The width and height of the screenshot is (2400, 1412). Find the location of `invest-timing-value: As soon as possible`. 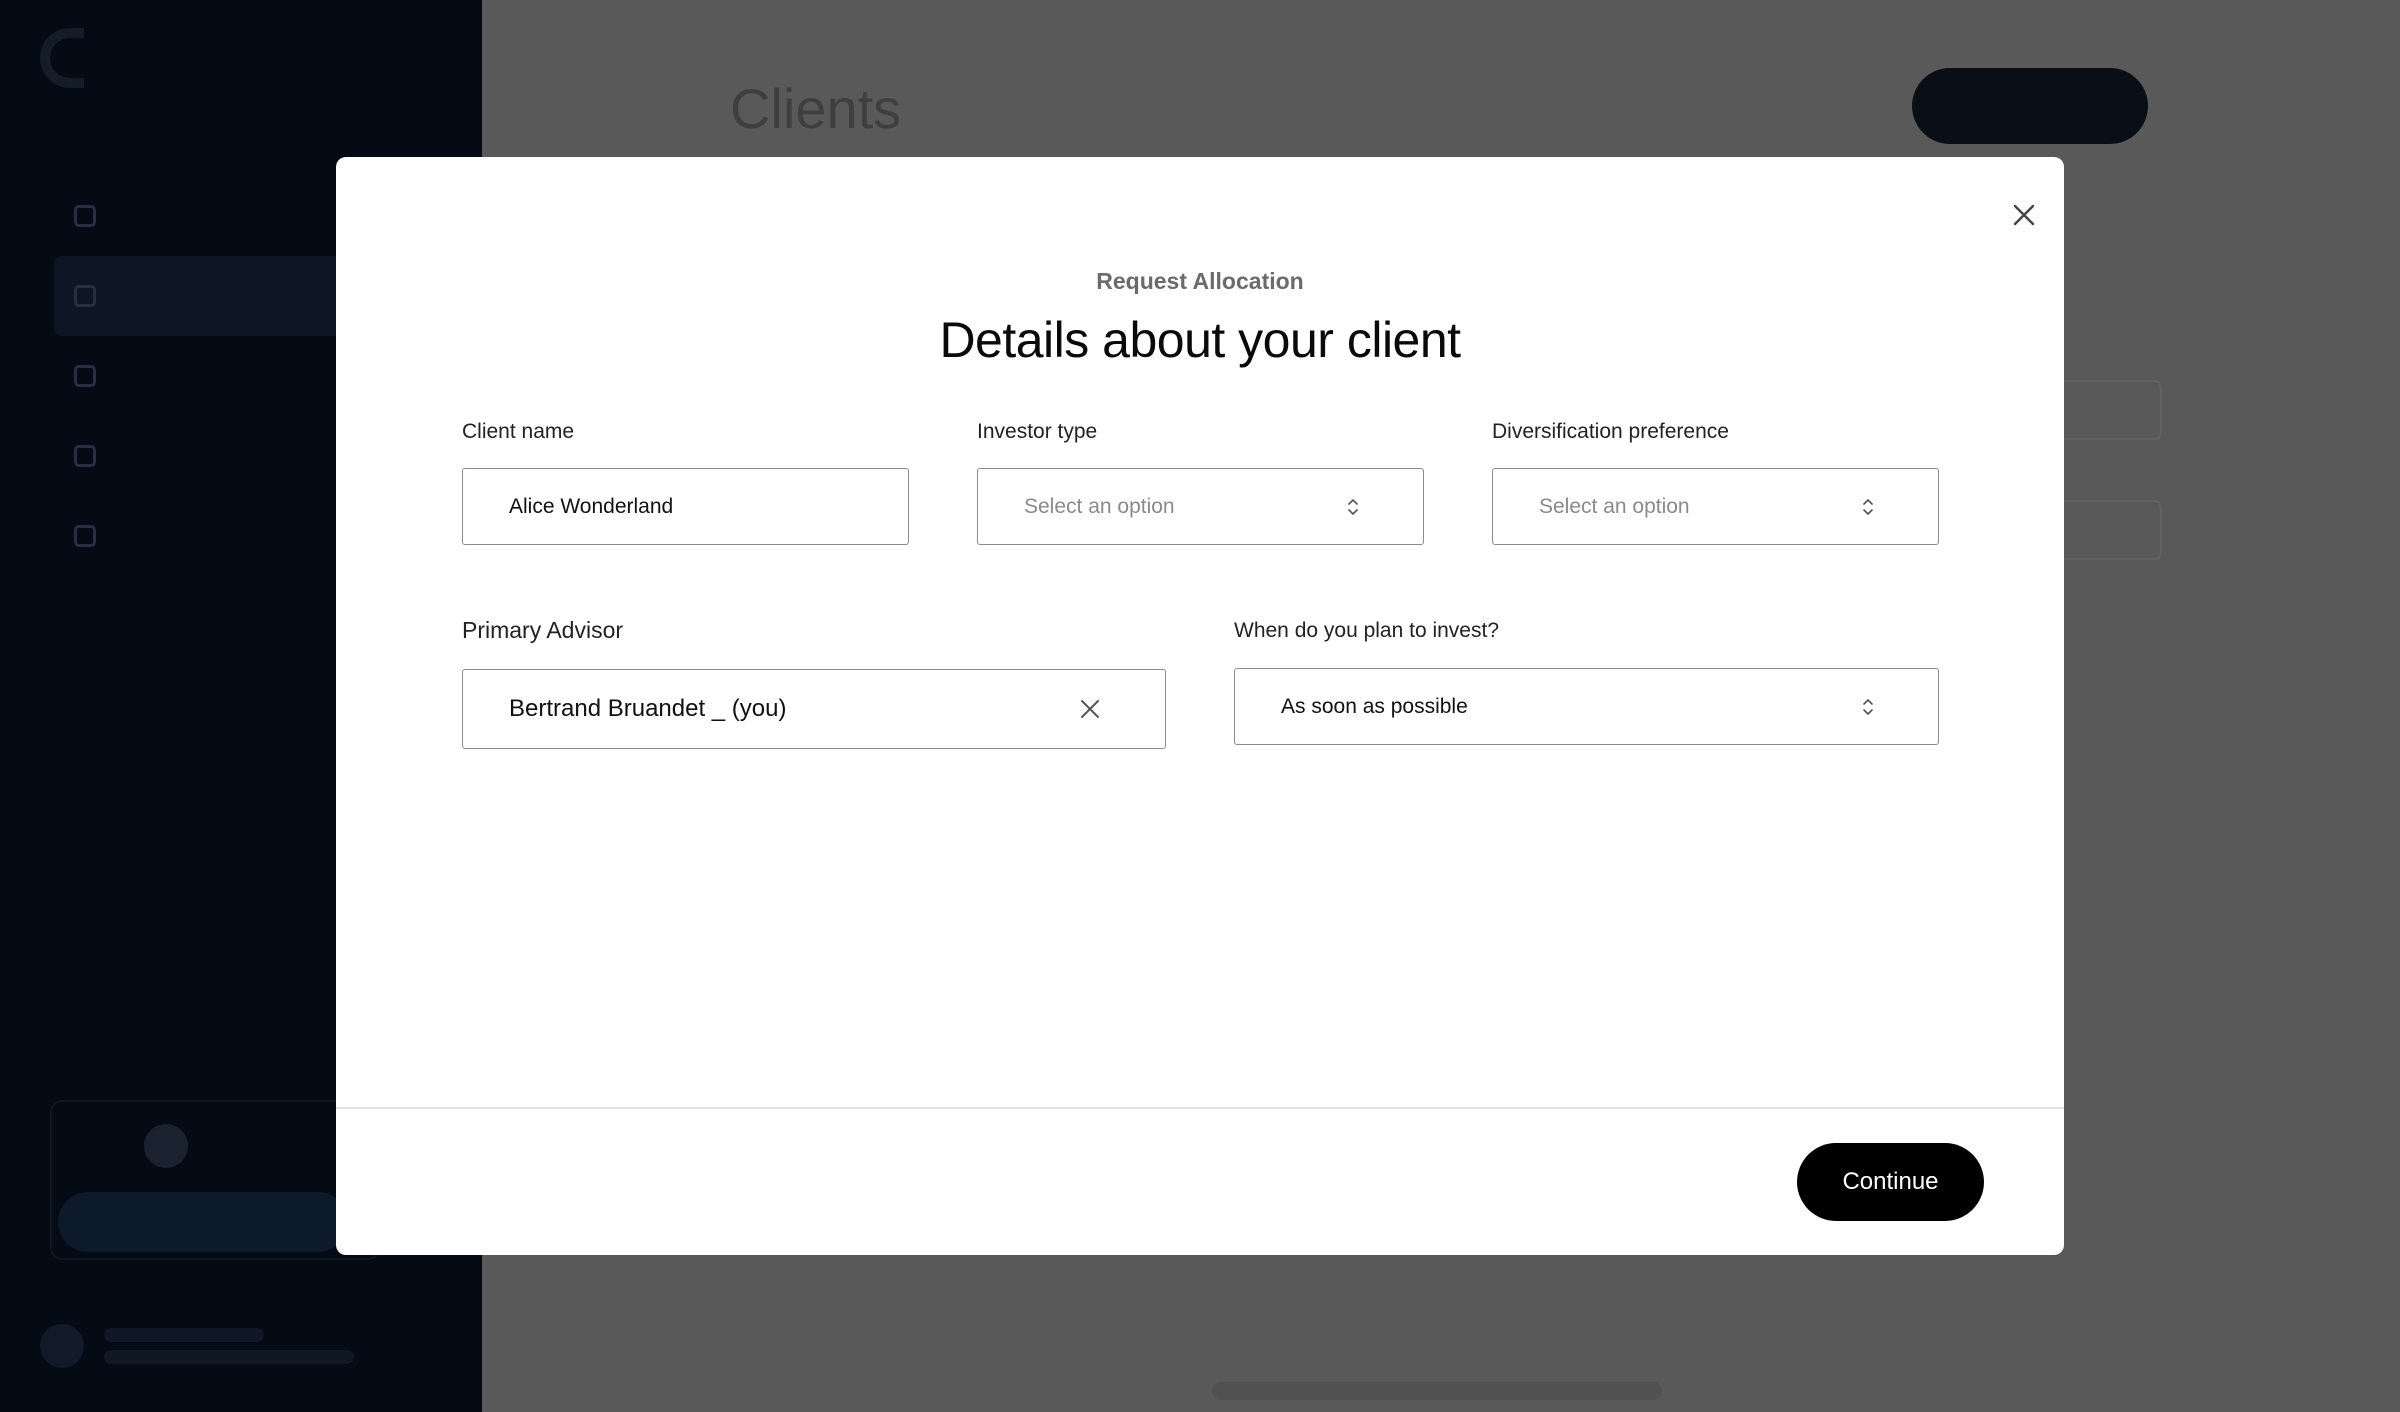

invest-timing-value: As soon as possible is located at coordinates (1374, 706).